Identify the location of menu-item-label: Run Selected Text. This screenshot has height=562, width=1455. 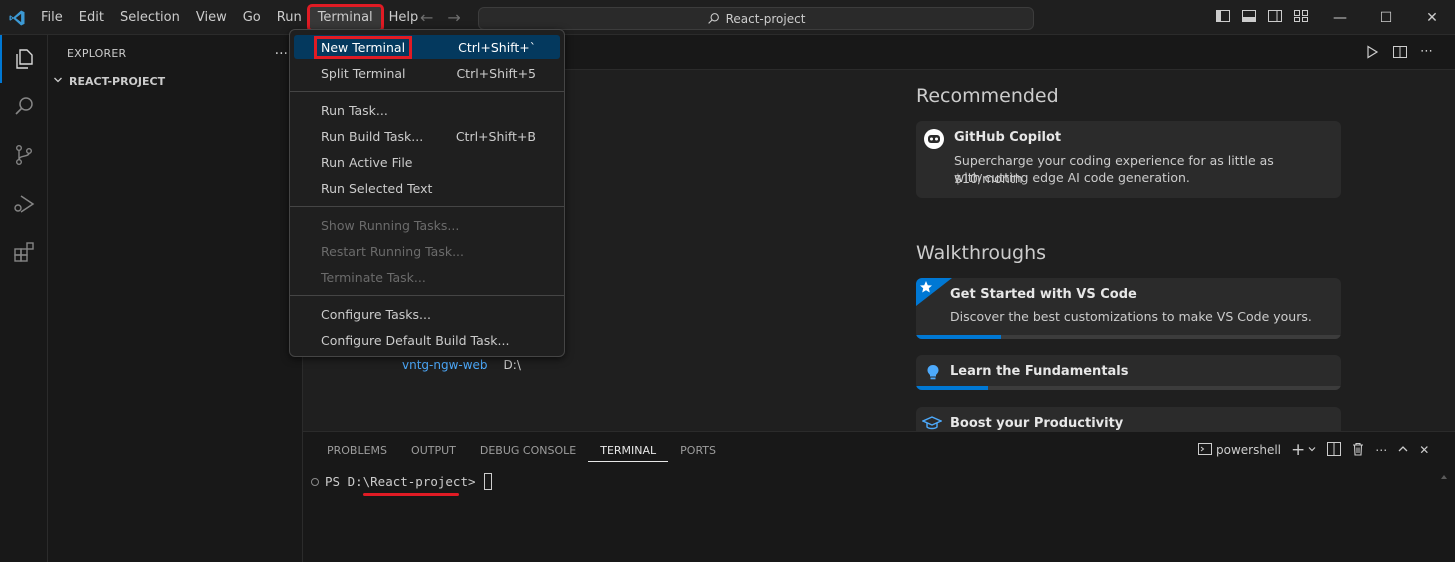
(377, 188).